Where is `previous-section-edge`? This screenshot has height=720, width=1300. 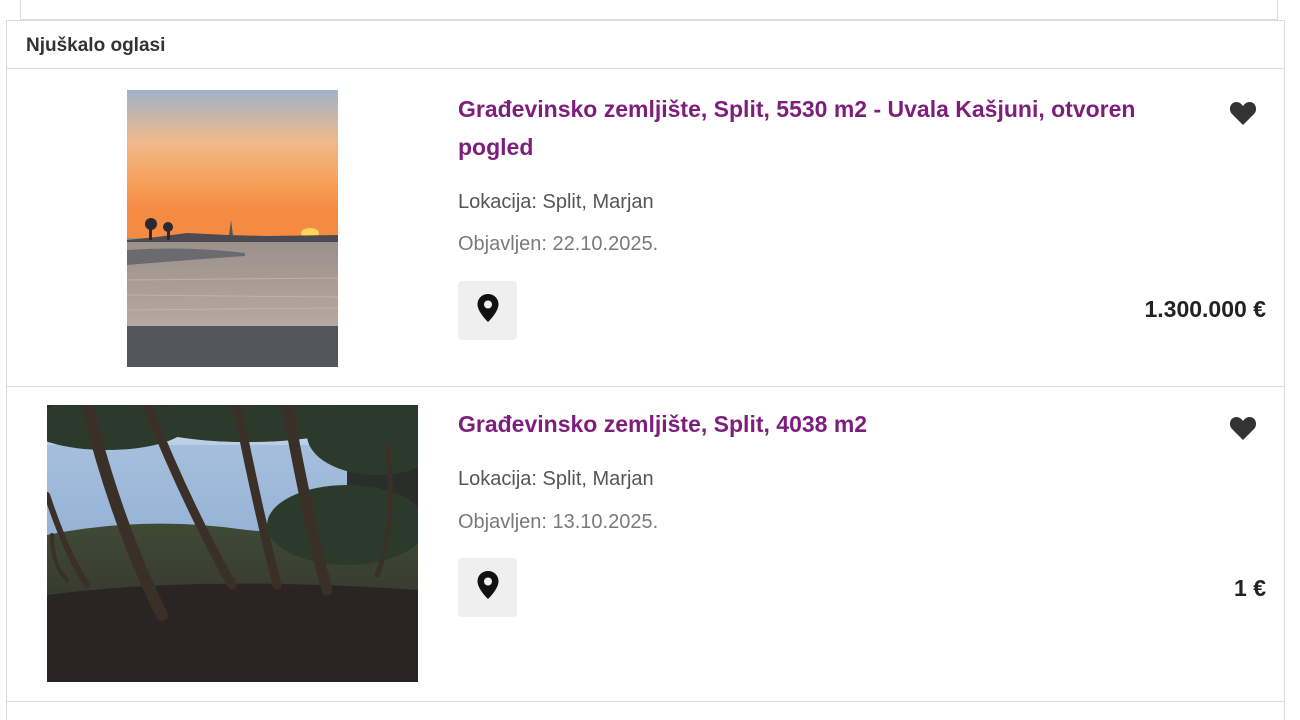 previous-section-edge is located at coordinates (649, 10).